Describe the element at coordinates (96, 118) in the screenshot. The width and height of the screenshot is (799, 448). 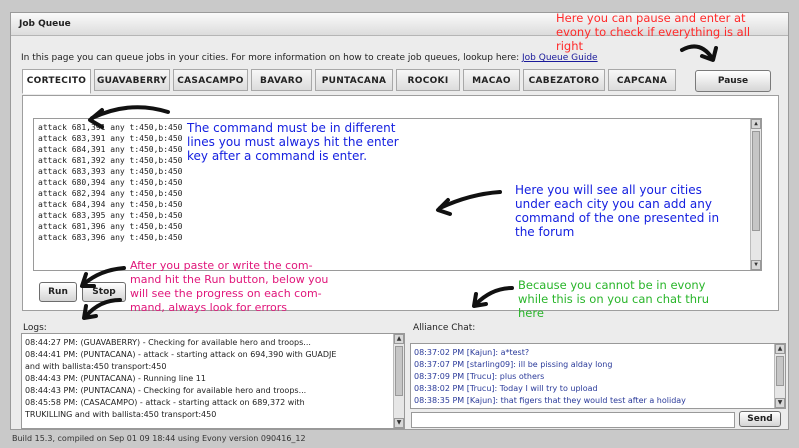
I see `arrow-to-commands-head-icon` at that location.